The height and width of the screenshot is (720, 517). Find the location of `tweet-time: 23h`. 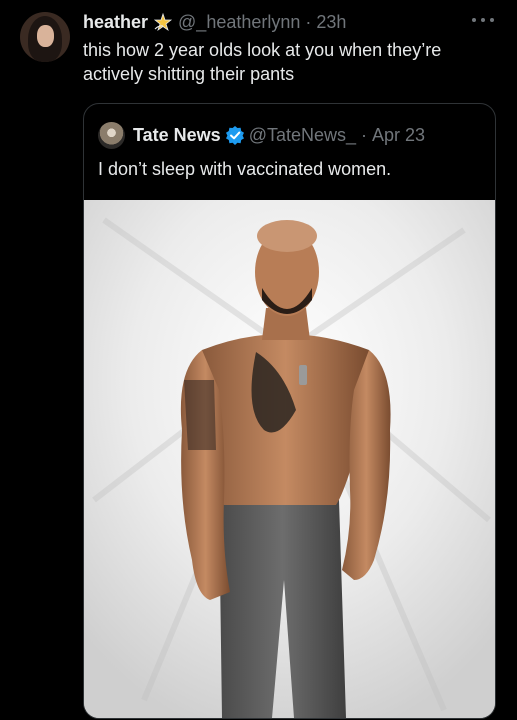

tweet-time: 23h is located at coordinates (331, 22).